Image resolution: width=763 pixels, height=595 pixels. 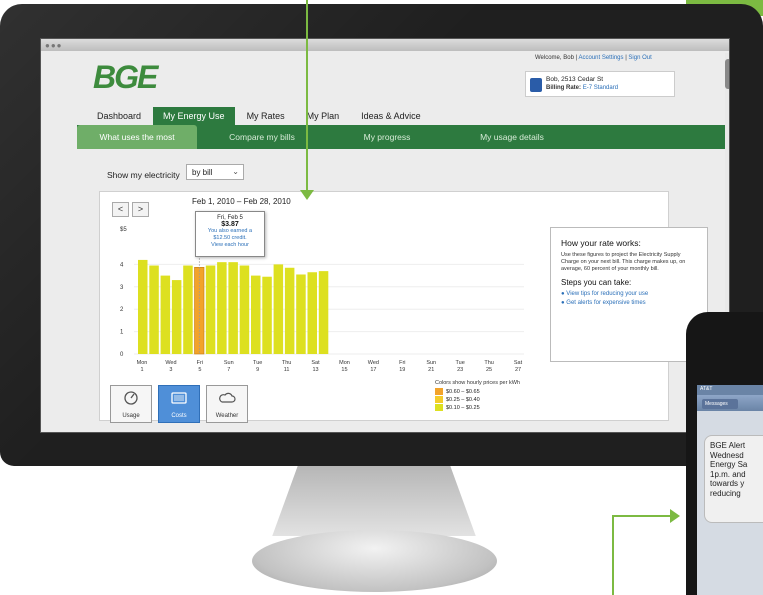 I want to click on callout-arrow-icon, so click(x=307, y=195).